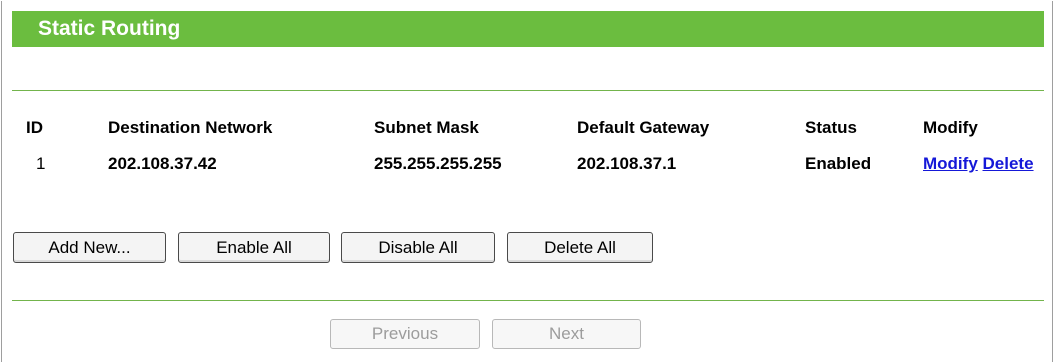 Image resolution: width=1054 pixels, height=364 pixels. What do you see at coordinates (831, 127) in the screenshot?
I see `header-status: Status` at bounding box center [831, 127].